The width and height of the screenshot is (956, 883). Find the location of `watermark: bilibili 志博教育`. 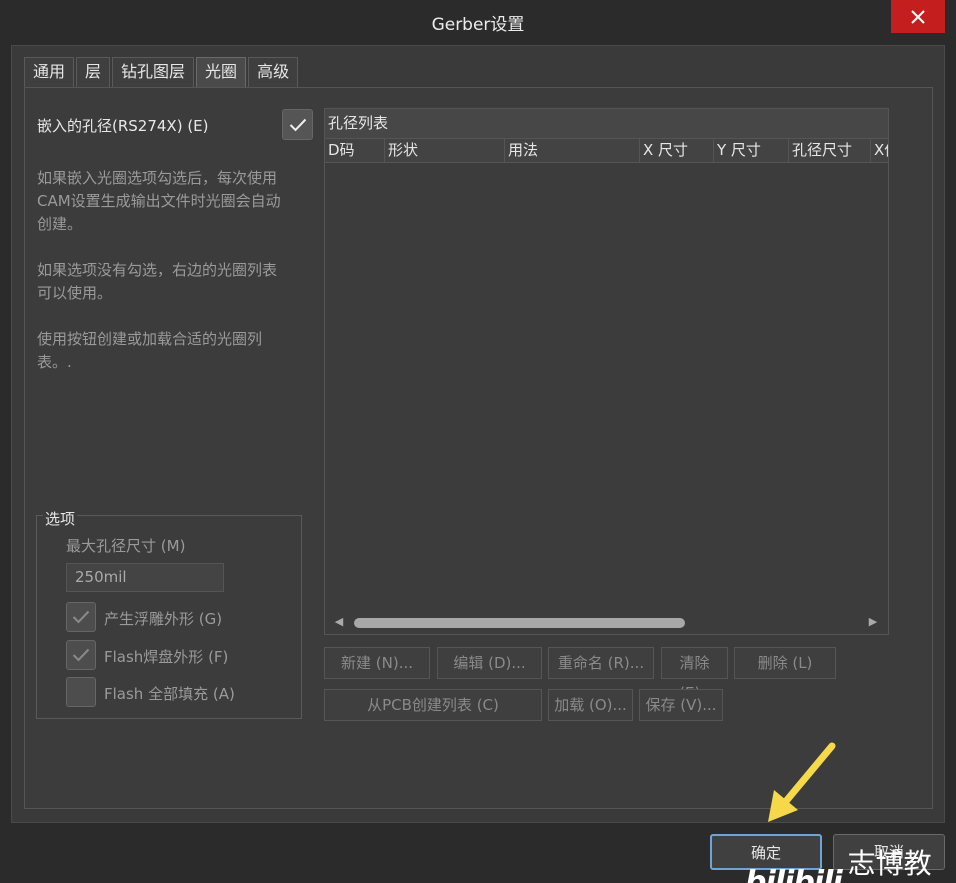

watermark: bilibili 志博教育 is located at coordinates (850, 862).